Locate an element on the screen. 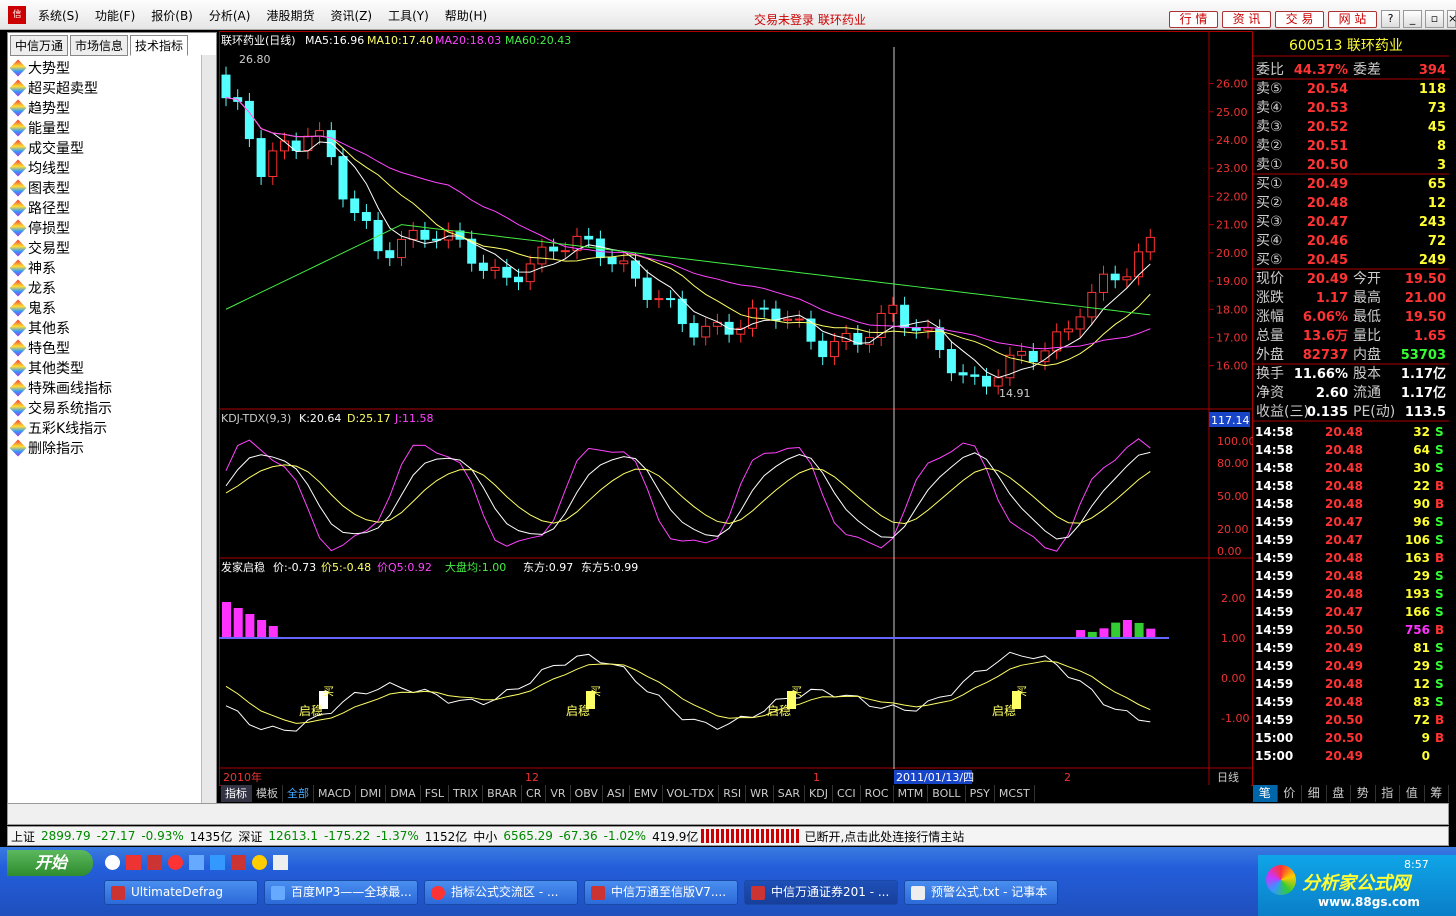  indicator-tab-wr: WR is located at coordinates (760, 793).